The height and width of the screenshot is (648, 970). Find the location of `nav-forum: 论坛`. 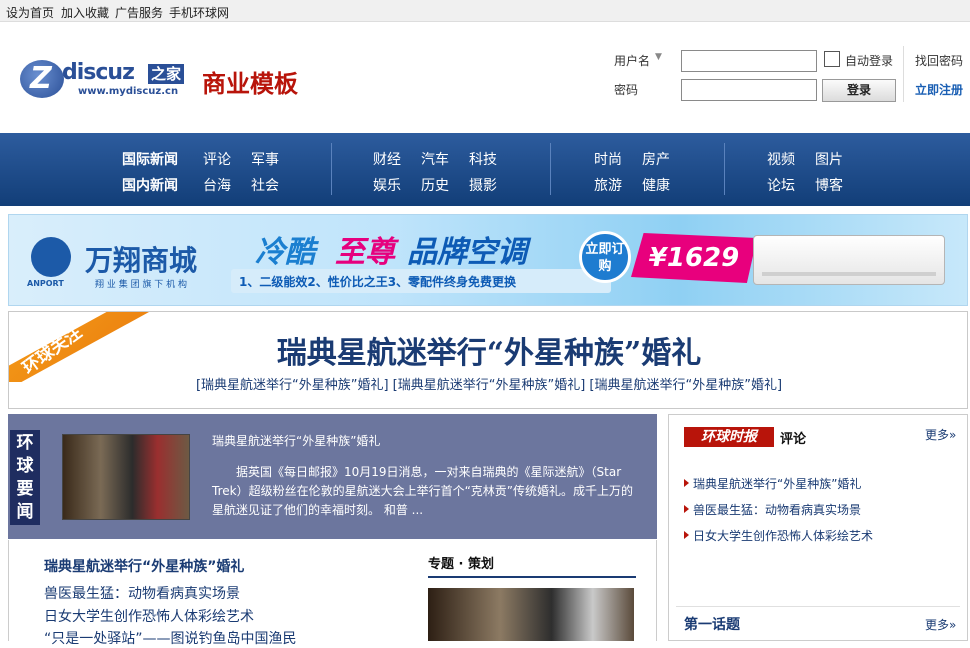

nav-forum: 论坛 is located at coordinates (781, 185).